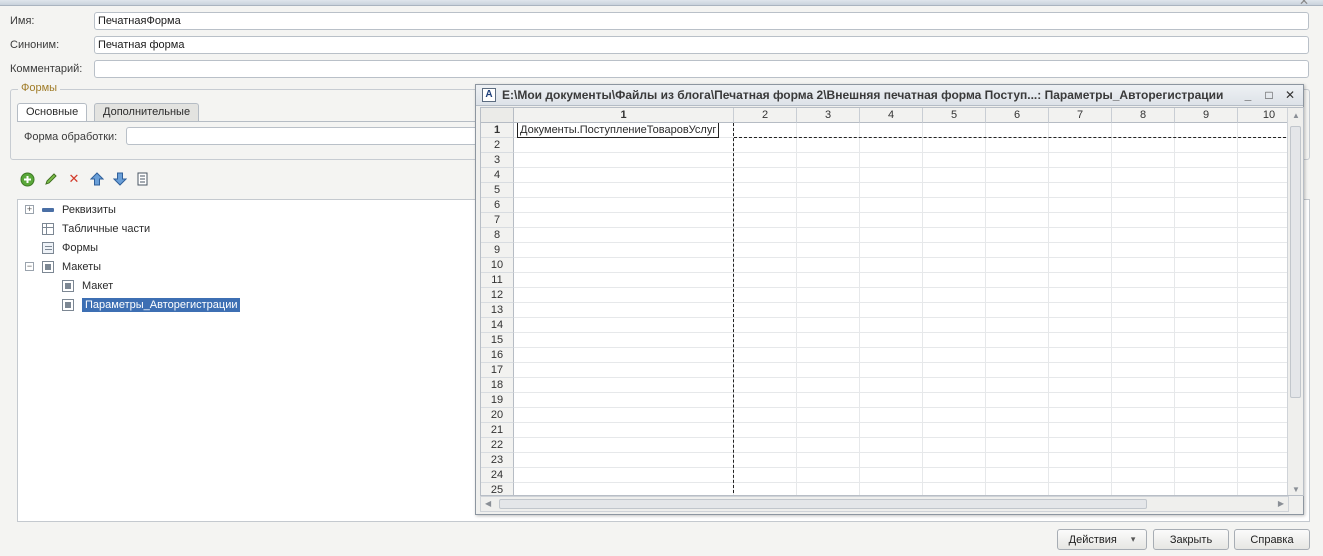 This screenshot has width=1323, height=556. I want to click on row-header: 10, so click(497, 265).